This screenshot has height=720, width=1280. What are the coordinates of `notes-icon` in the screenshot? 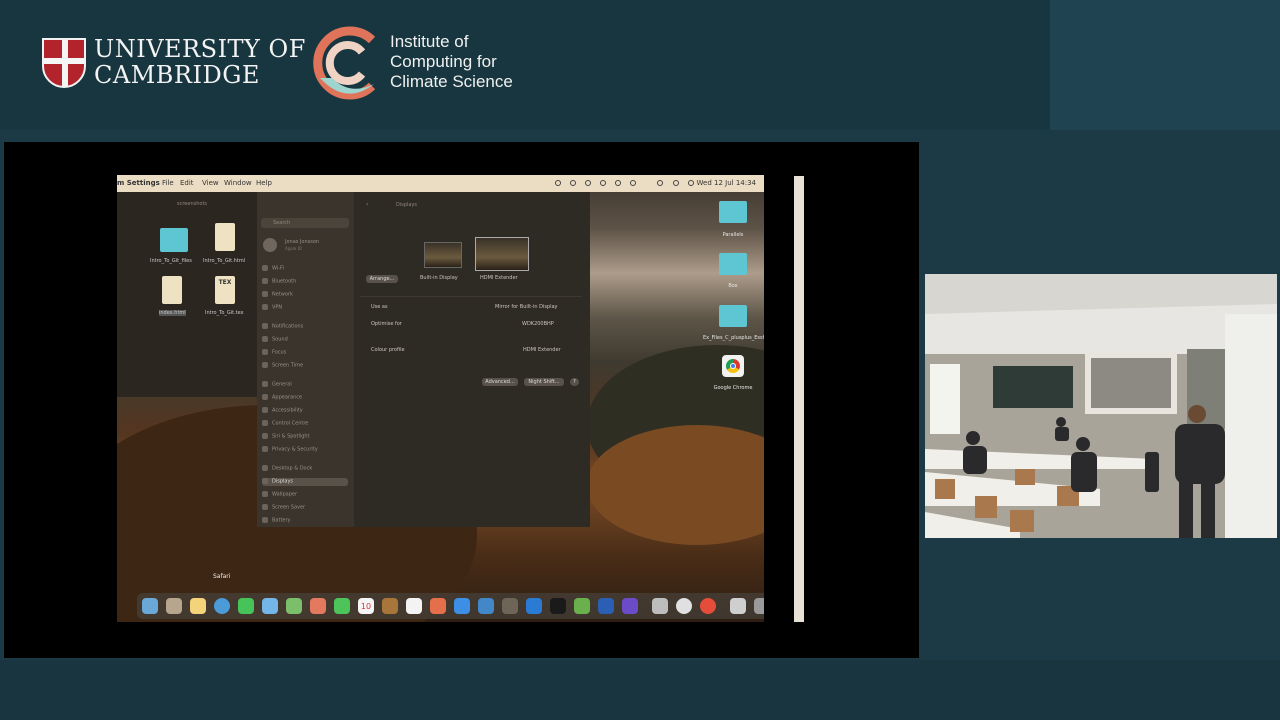 It's located at (198, 606).